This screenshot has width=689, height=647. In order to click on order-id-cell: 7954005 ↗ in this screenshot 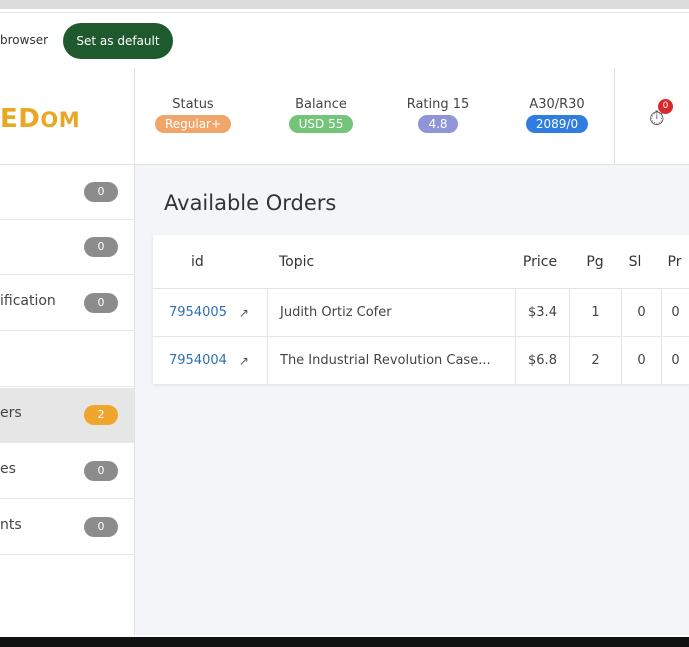, I will do `click(222, 312)`.